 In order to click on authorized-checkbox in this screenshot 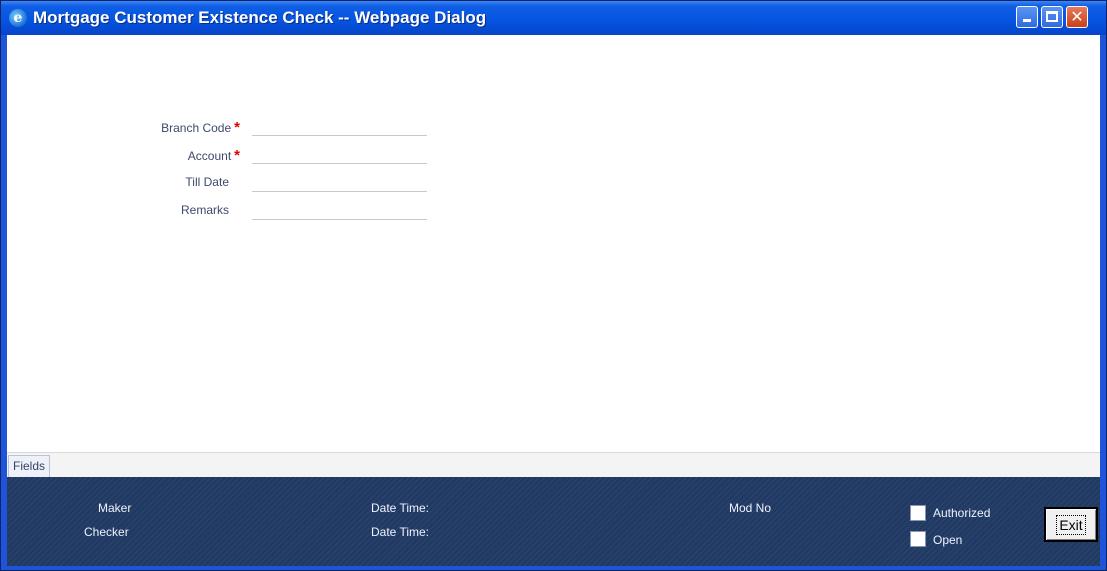, I will do `click(918, 513)`.